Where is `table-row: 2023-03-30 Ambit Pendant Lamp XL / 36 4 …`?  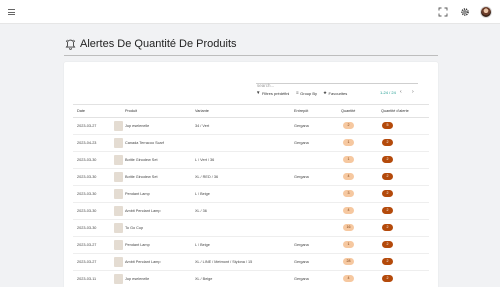
table-row: 2023-03-30 Ambit Pendant Lamp XL / 36 4 … is located at coordinates (251, 211).